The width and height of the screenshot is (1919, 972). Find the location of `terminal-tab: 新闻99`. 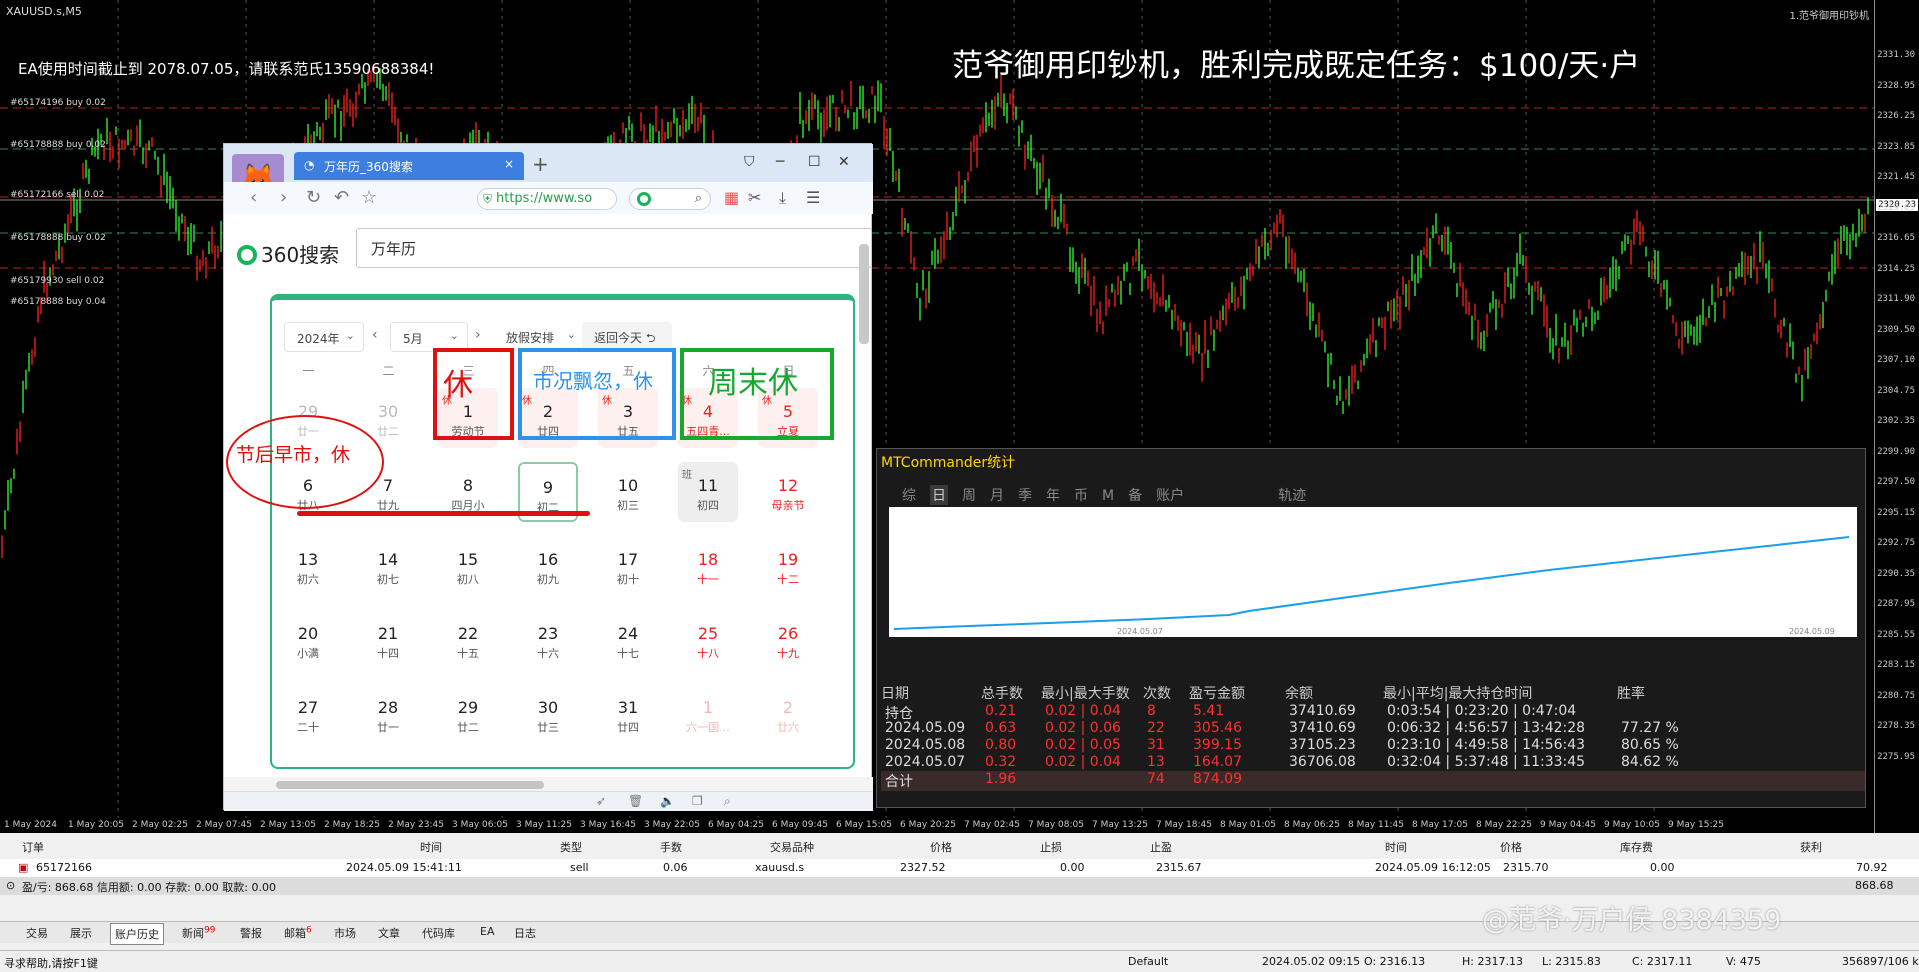

terminal-tab: 新闻99 is located at coordinates (198, 933).